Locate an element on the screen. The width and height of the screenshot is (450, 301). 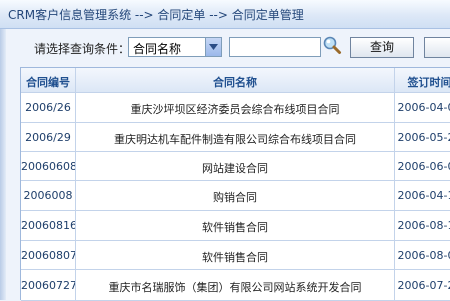
cell-signing-date: 2006-04-10 is located at coordinates (422, 196).